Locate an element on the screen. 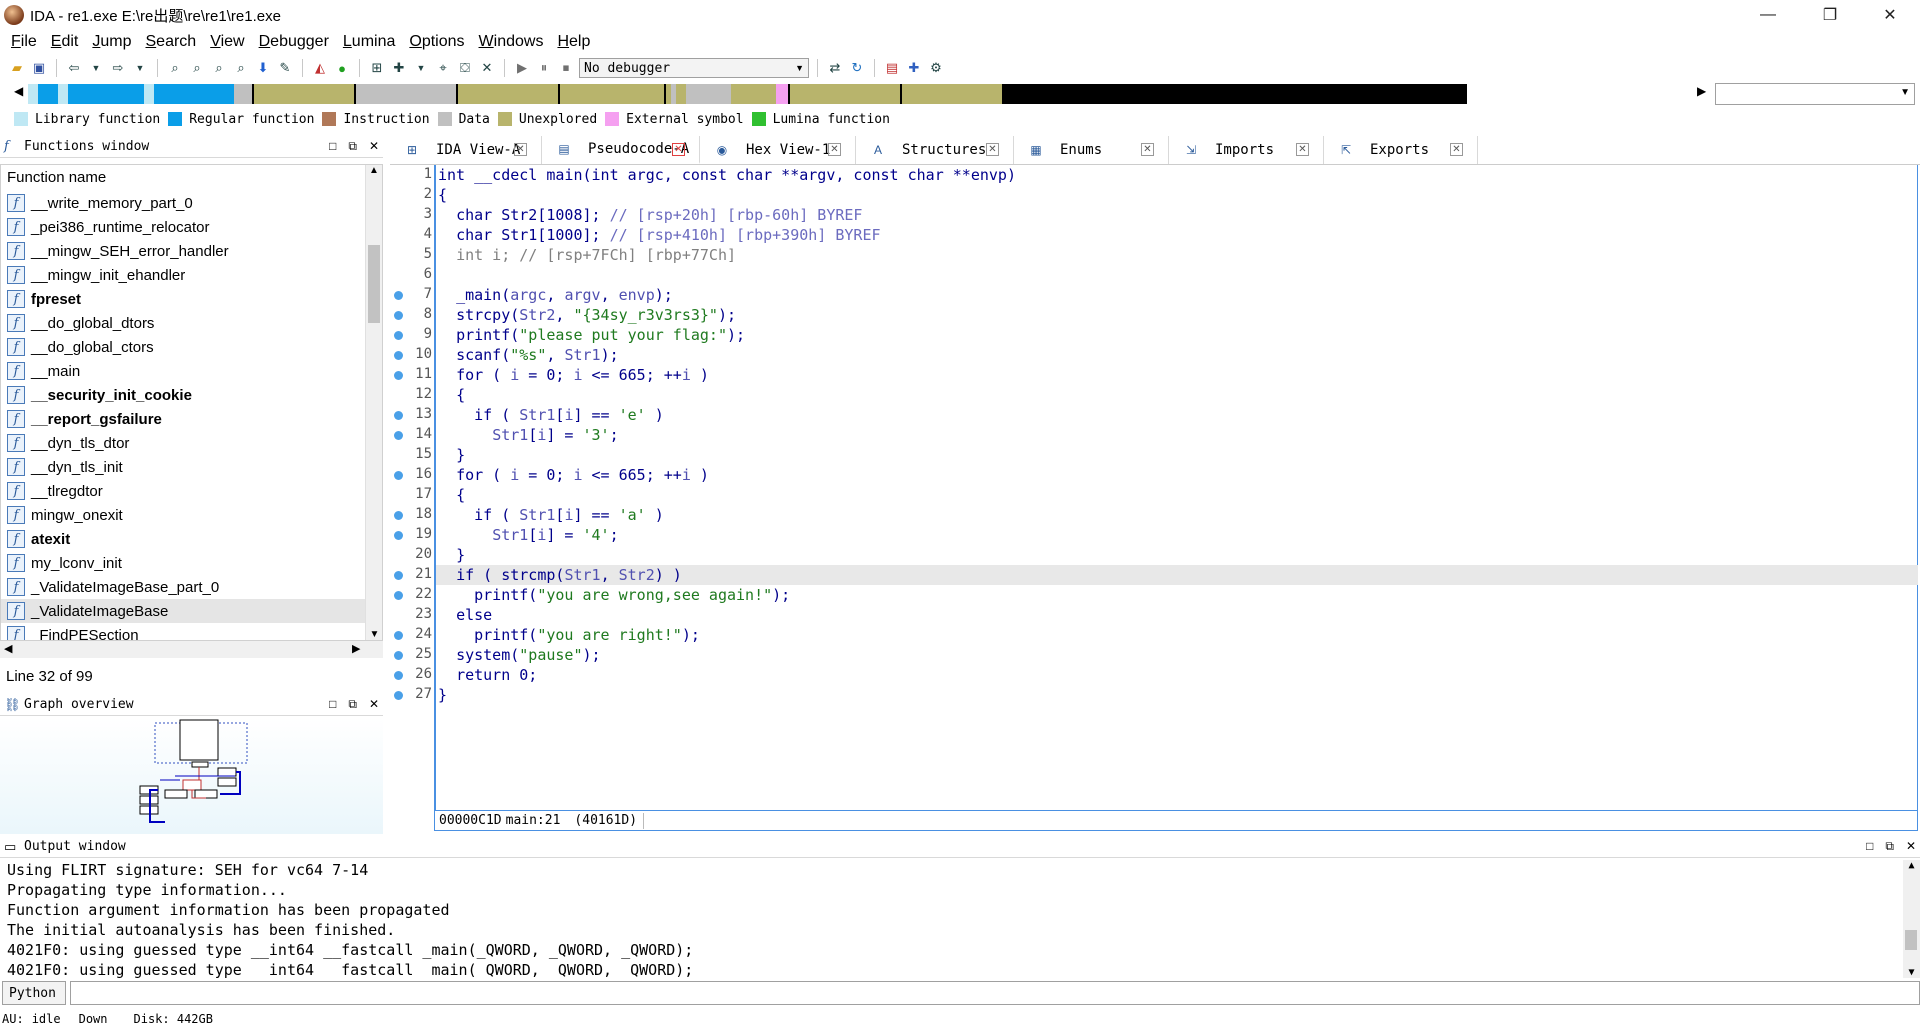 The image size is (1920, 1030). tools-icon: ⚙ is located at coordinates (936, 68).